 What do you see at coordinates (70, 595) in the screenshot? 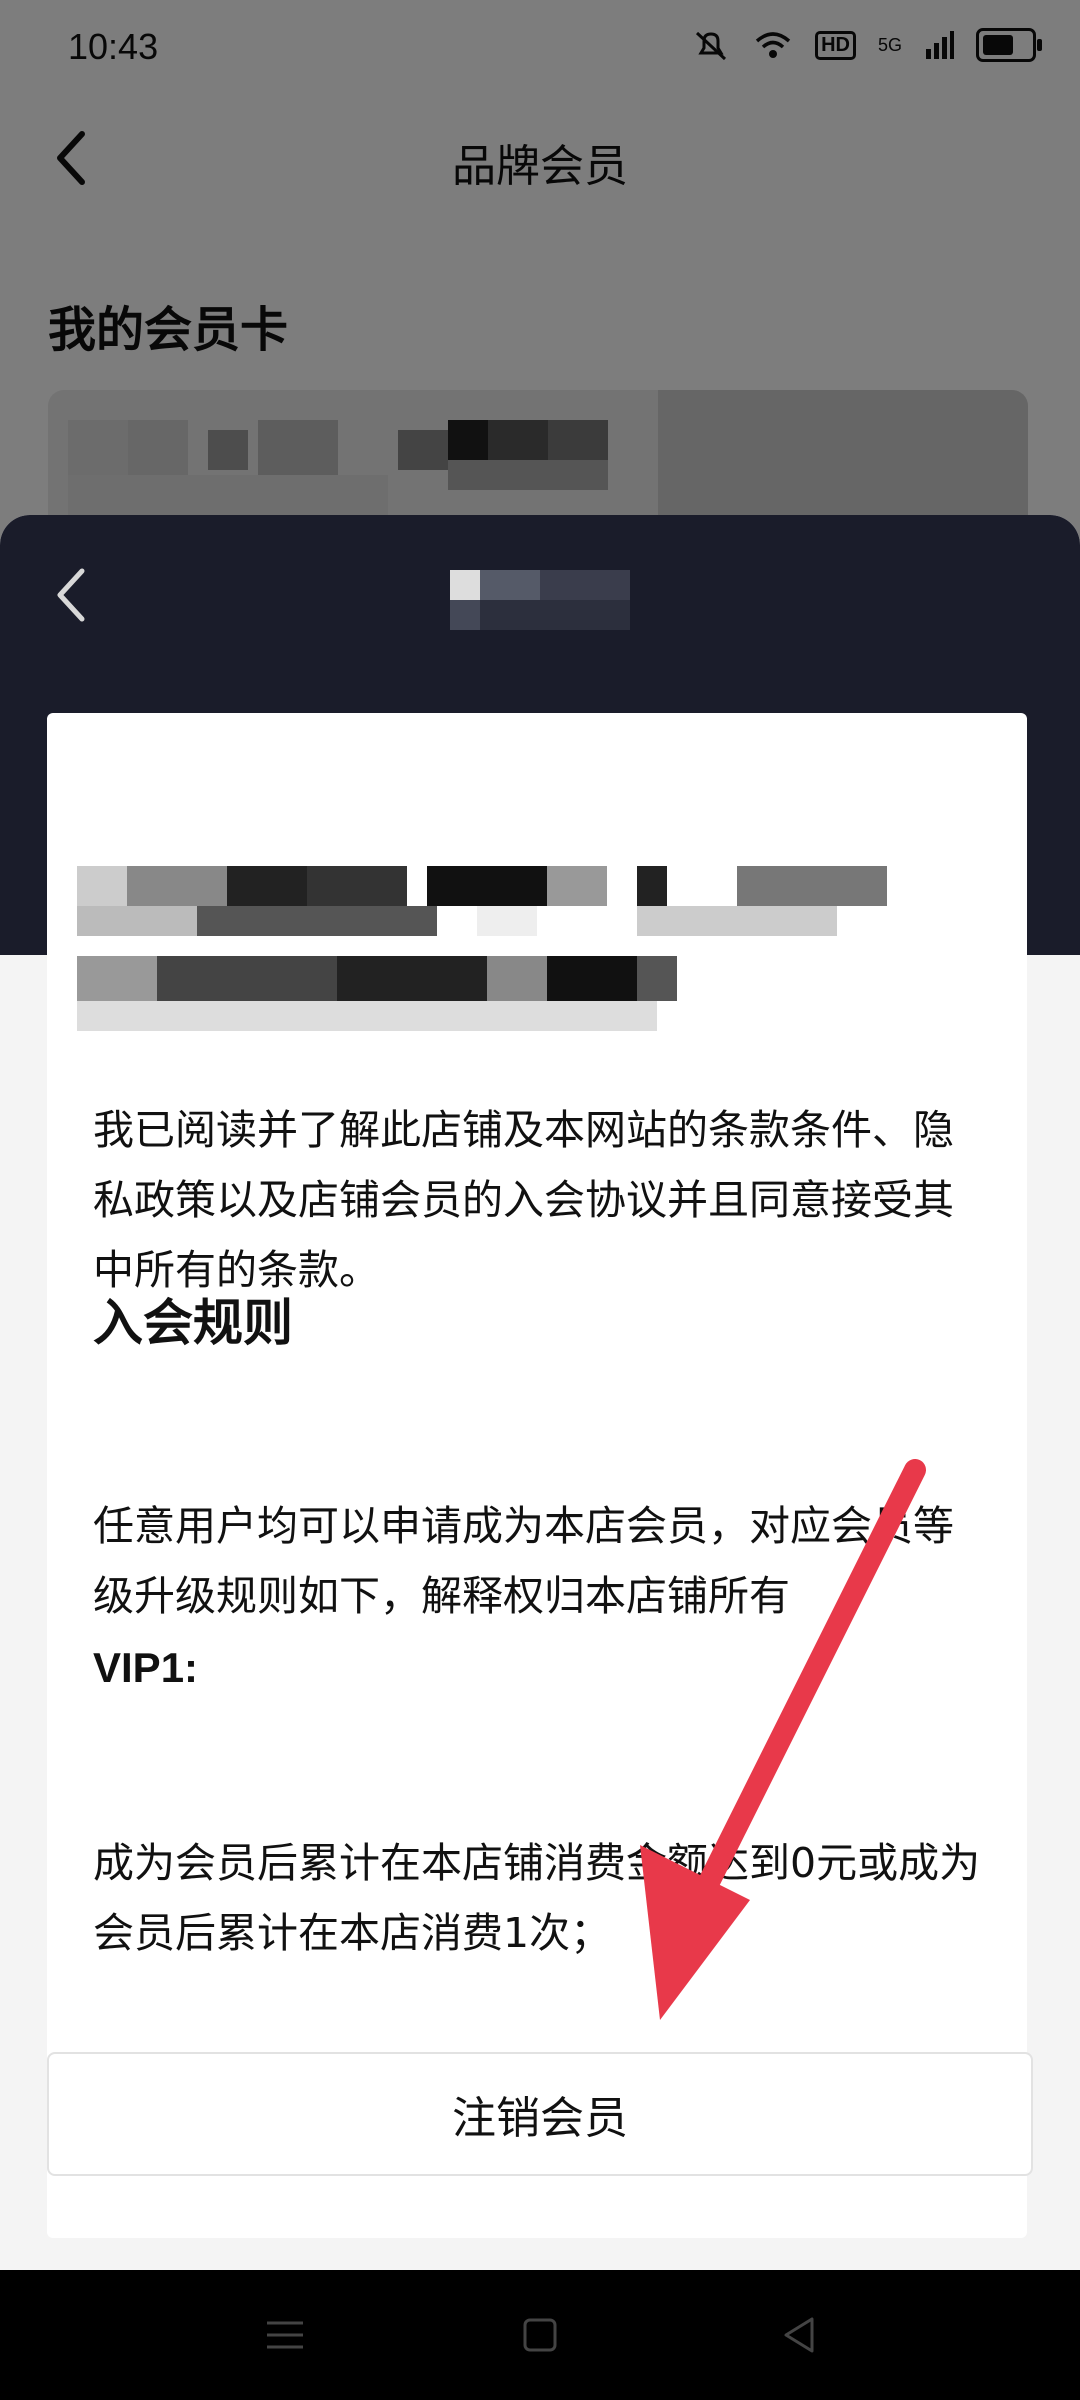
I see `chevron-left-icon` at bounding box center [70, 595].